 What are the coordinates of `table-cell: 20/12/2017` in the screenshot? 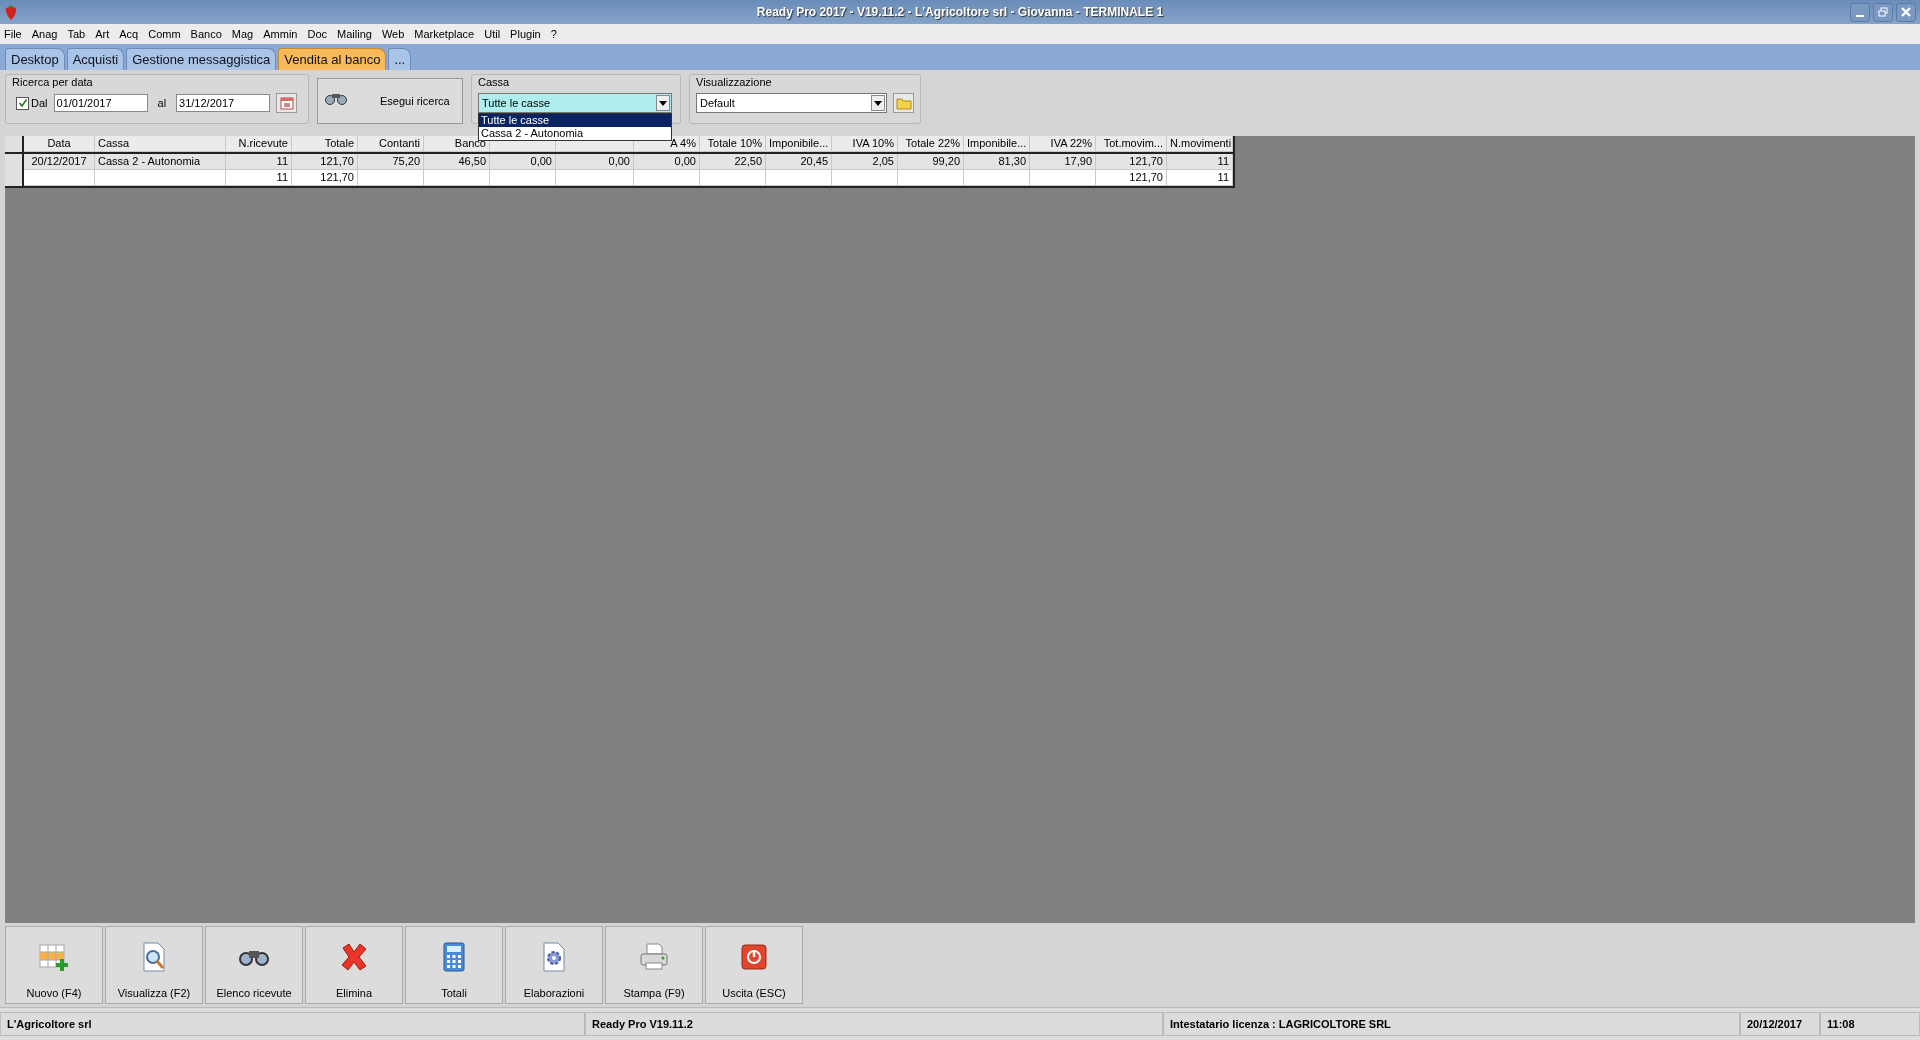 It's located at (59, 161).